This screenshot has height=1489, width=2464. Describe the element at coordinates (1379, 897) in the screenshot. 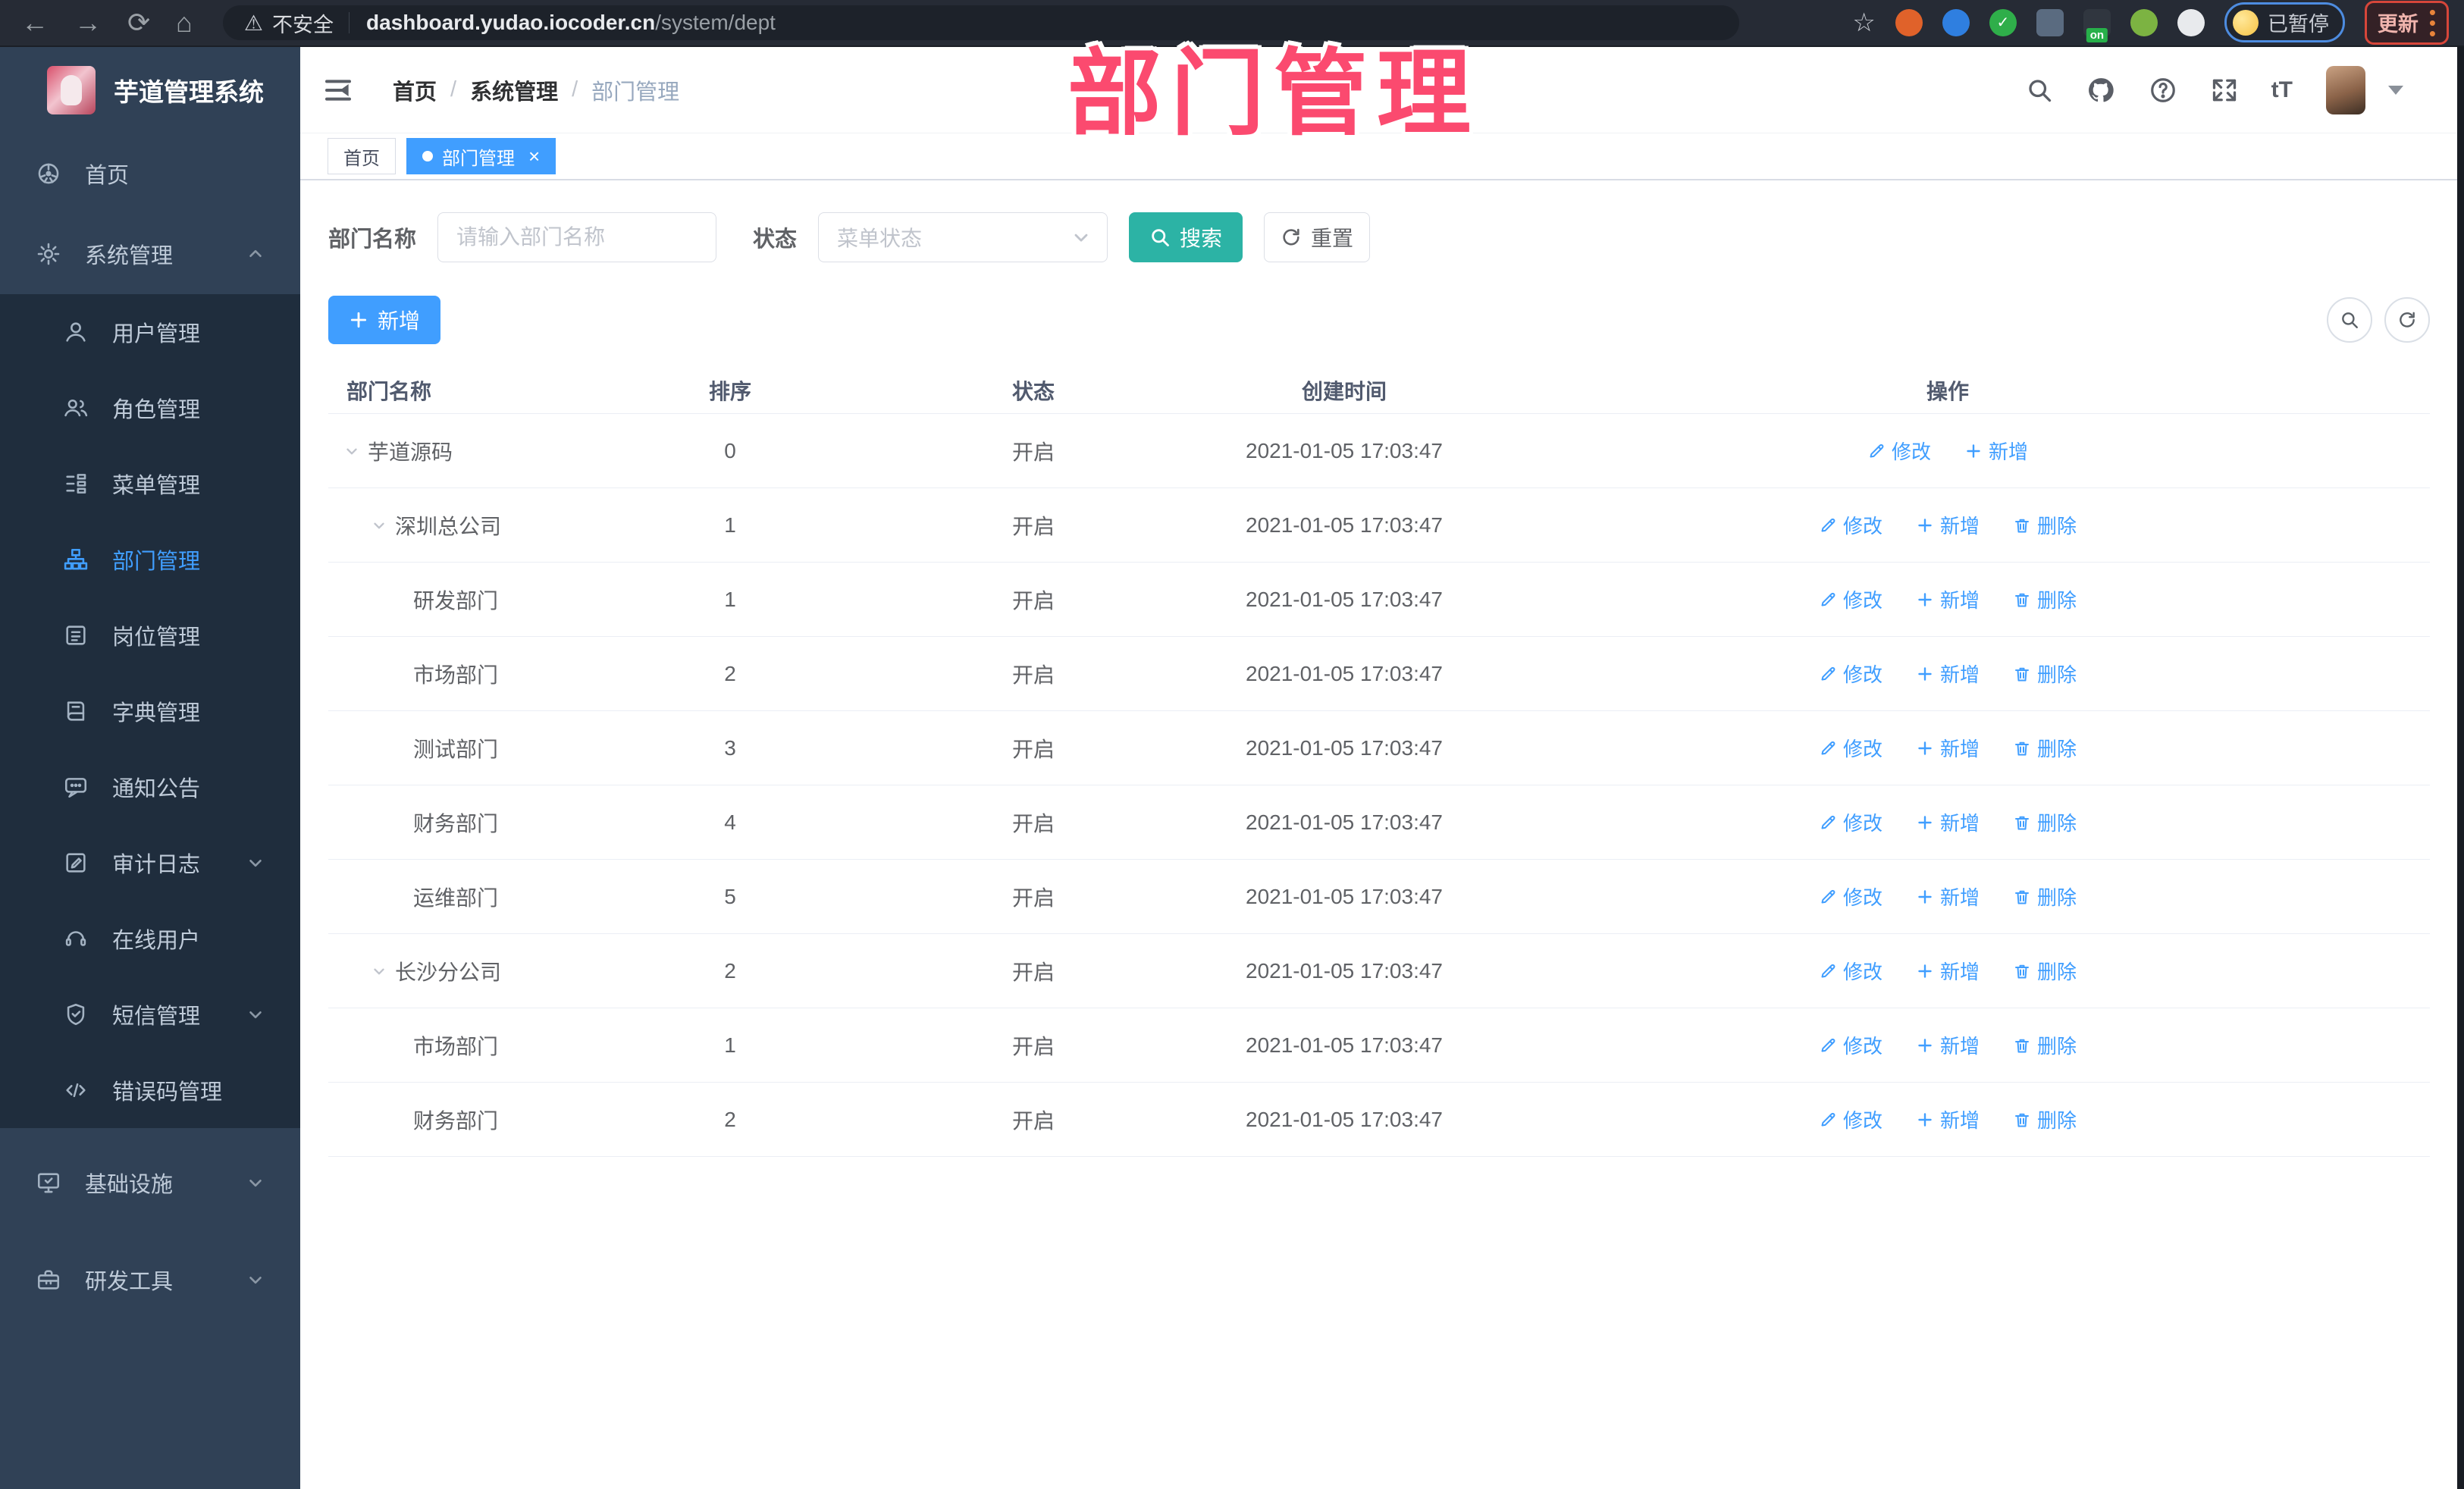

I see `table-row: 运维部门 5 开启 2021-01-05 17:03:47 修改 新增 删除` at that location.